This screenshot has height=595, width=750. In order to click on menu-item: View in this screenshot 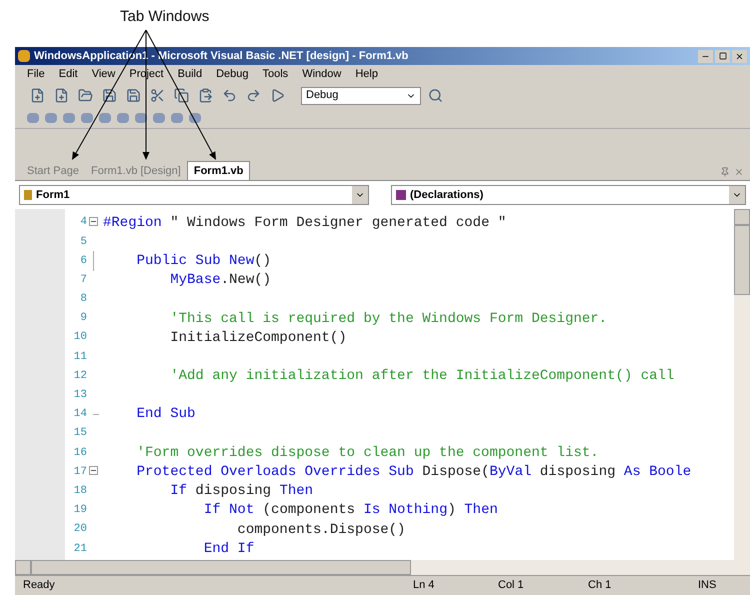, I will do `click(104, 74)`.